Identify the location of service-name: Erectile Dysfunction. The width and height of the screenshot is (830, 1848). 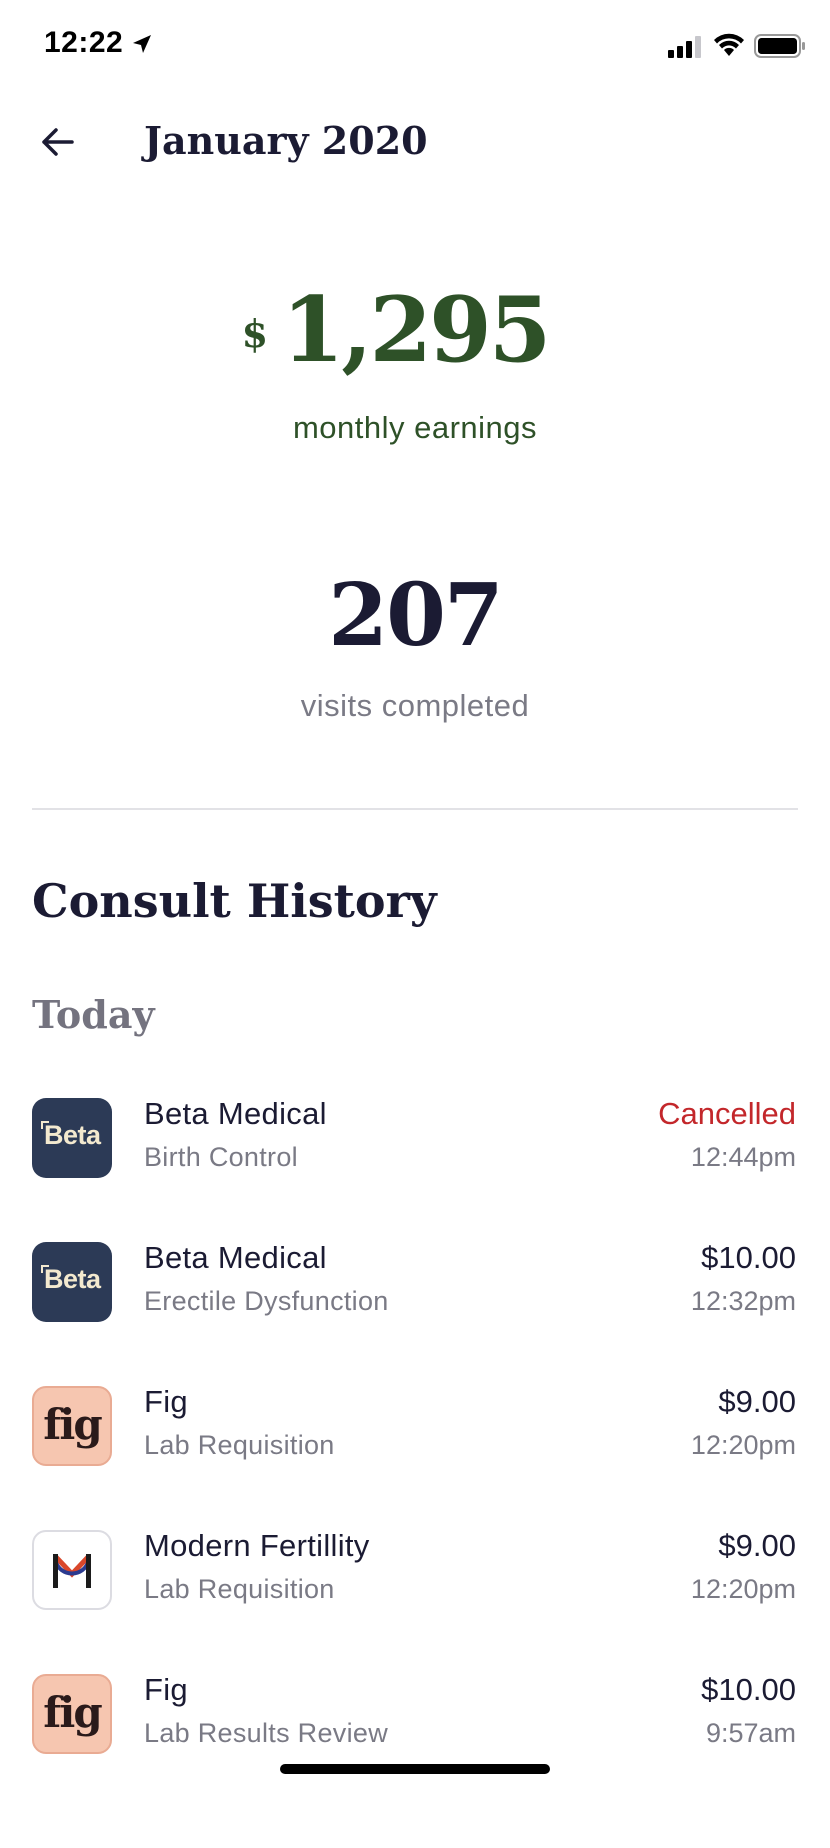
(266, 1301).